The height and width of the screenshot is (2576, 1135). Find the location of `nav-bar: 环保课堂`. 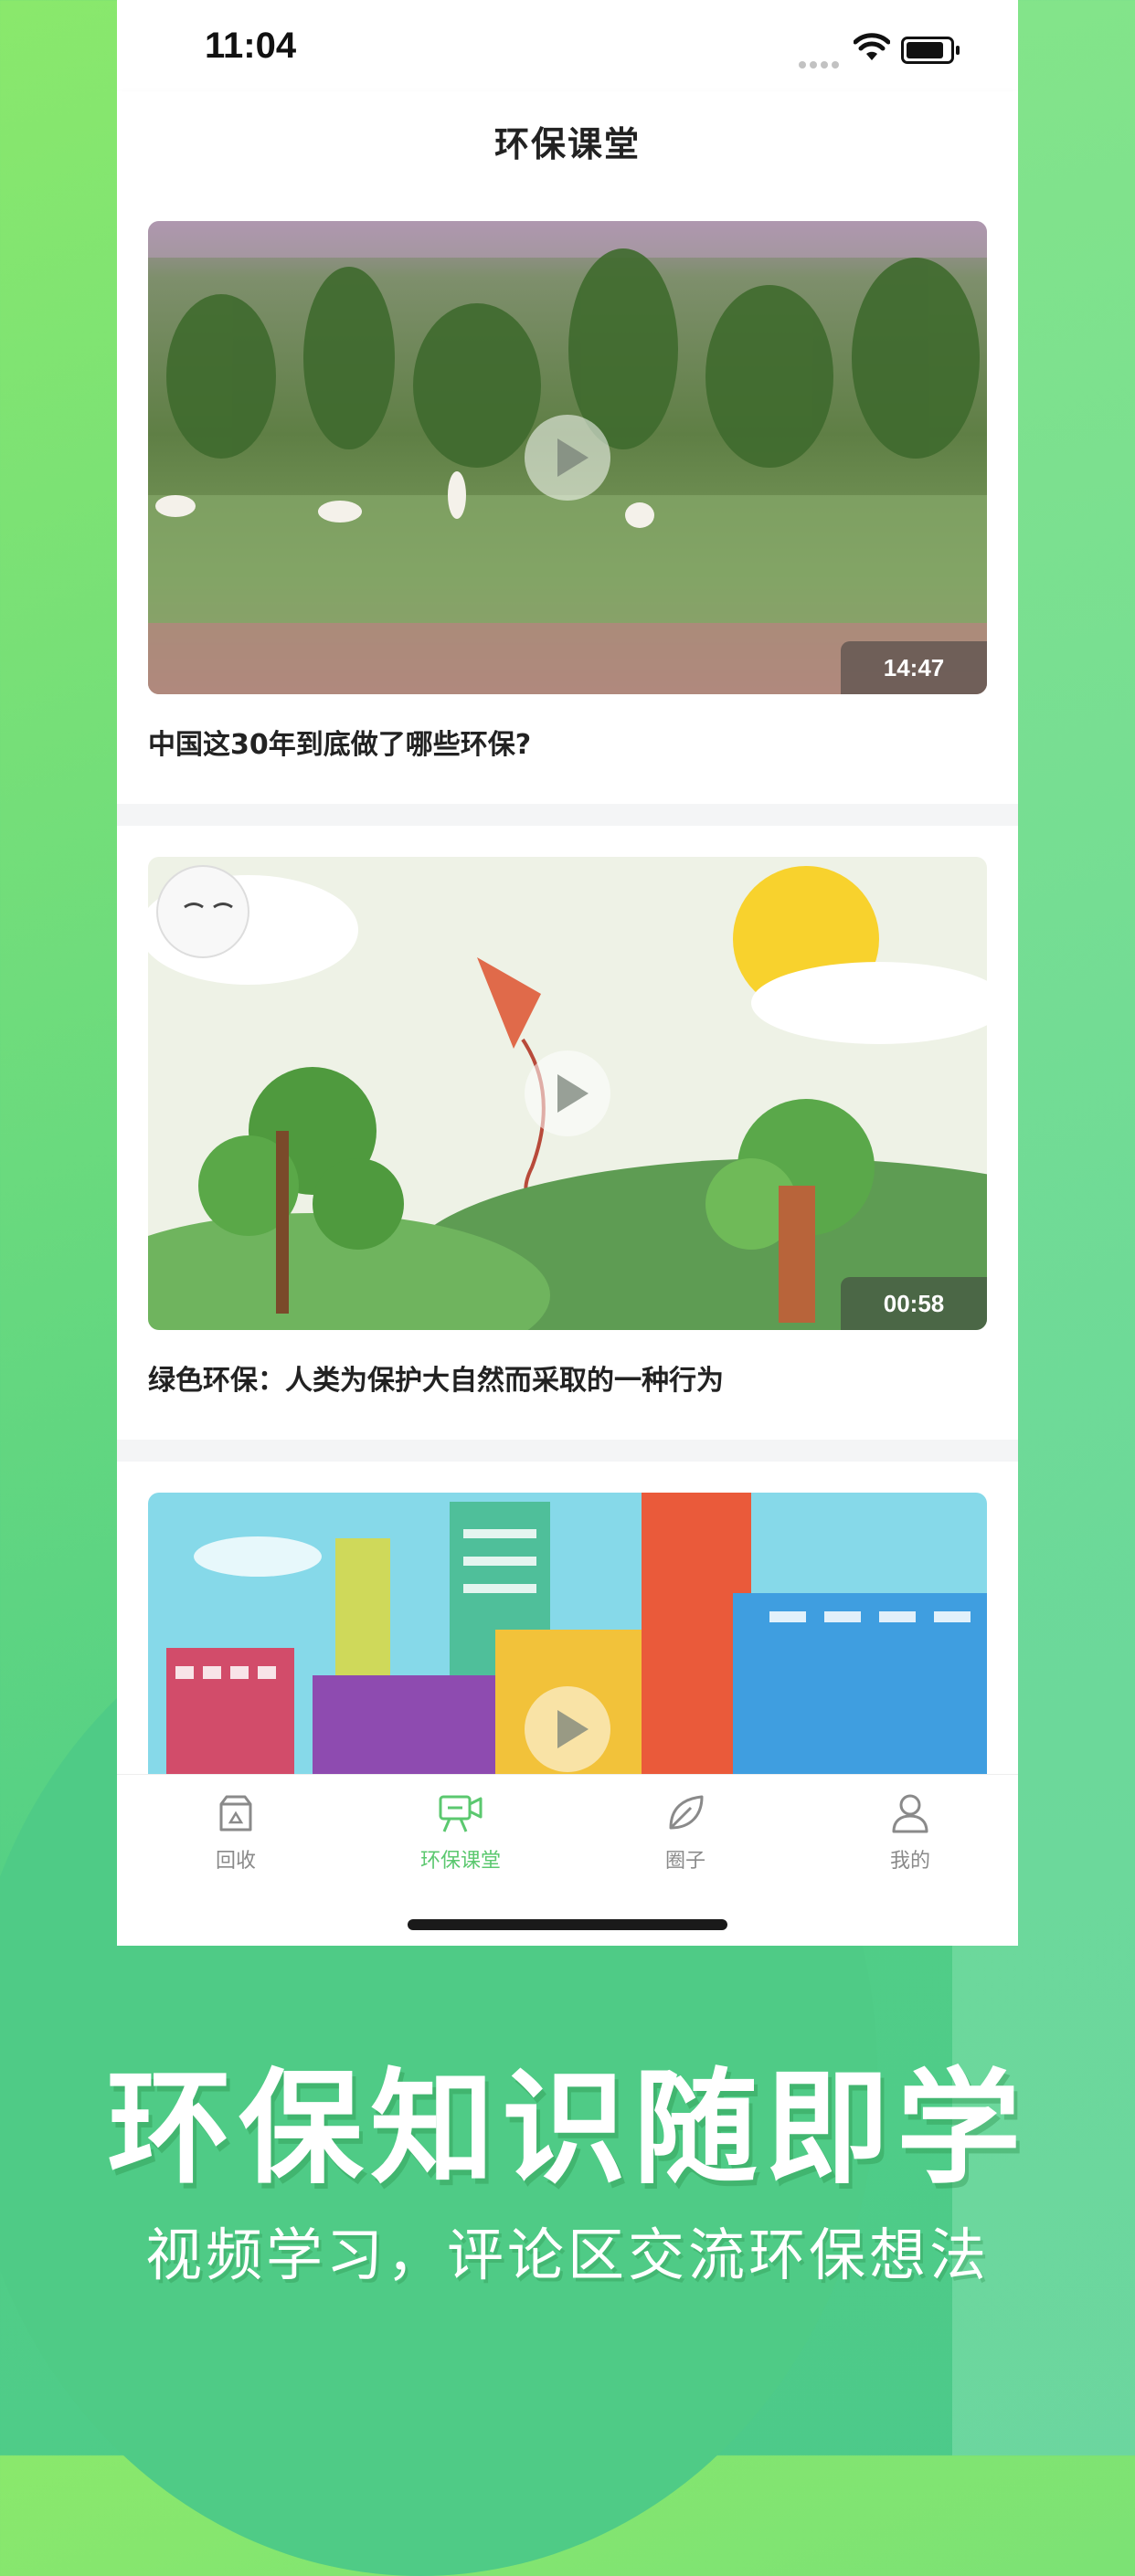

nav-bar: 环保课堂 is located at coordinates (567, 140).